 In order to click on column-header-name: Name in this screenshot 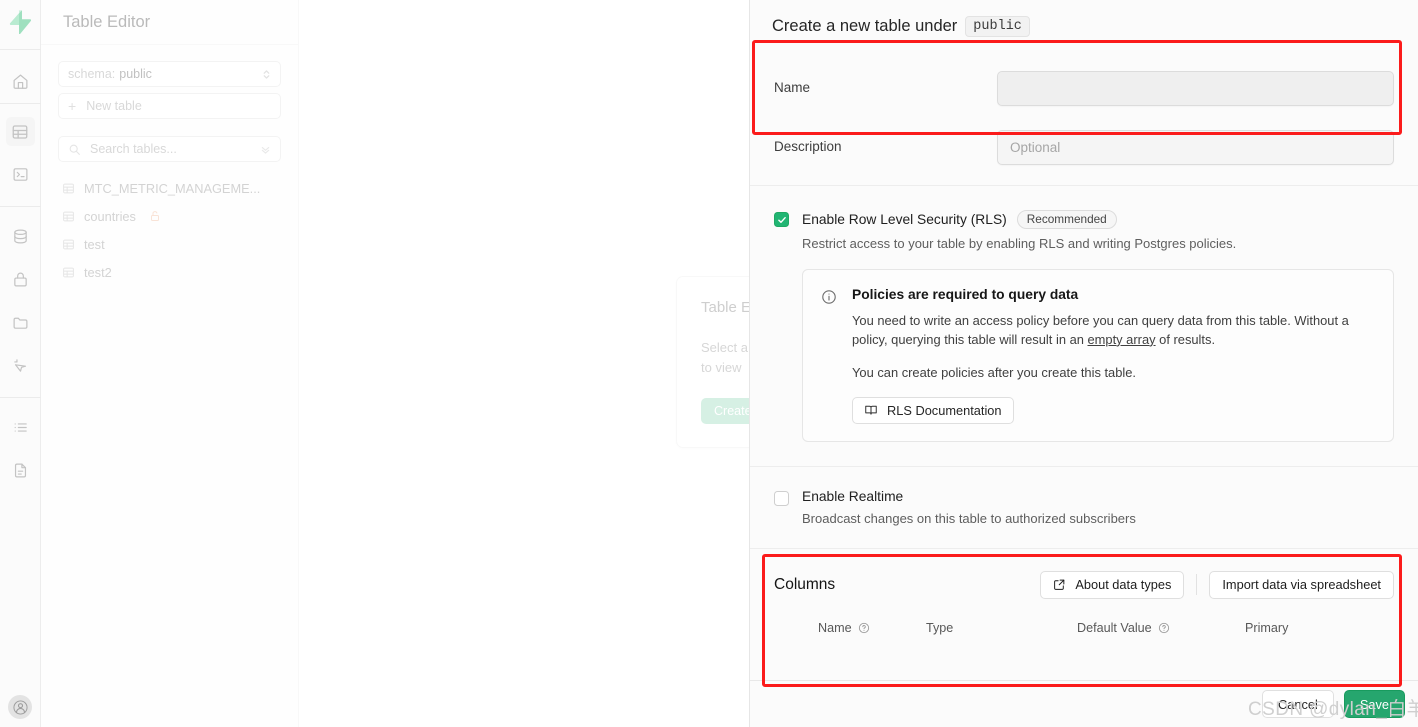, I will do `click(850, 628)`.